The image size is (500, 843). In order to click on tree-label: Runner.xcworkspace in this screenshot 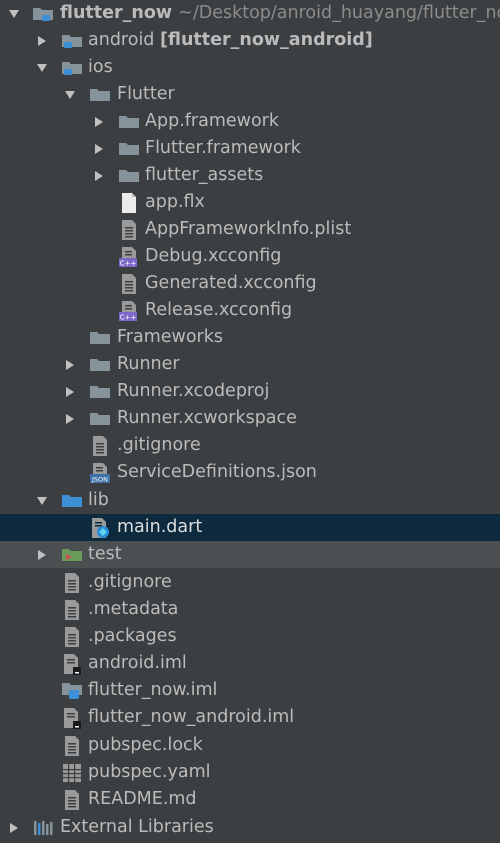, I will do `click(207, 418)`.